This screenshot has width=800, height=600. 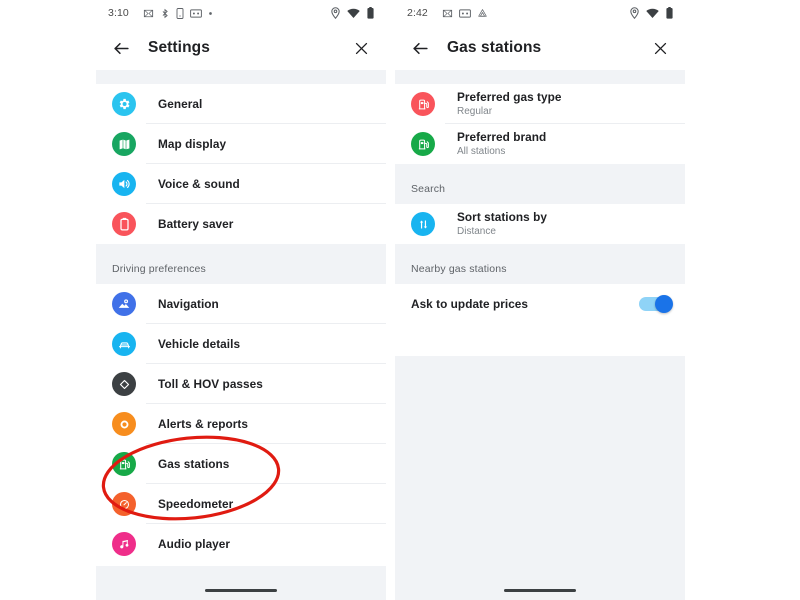 I want to click on row-text: Preferred gas type Regular, so click(x=509, y=104).